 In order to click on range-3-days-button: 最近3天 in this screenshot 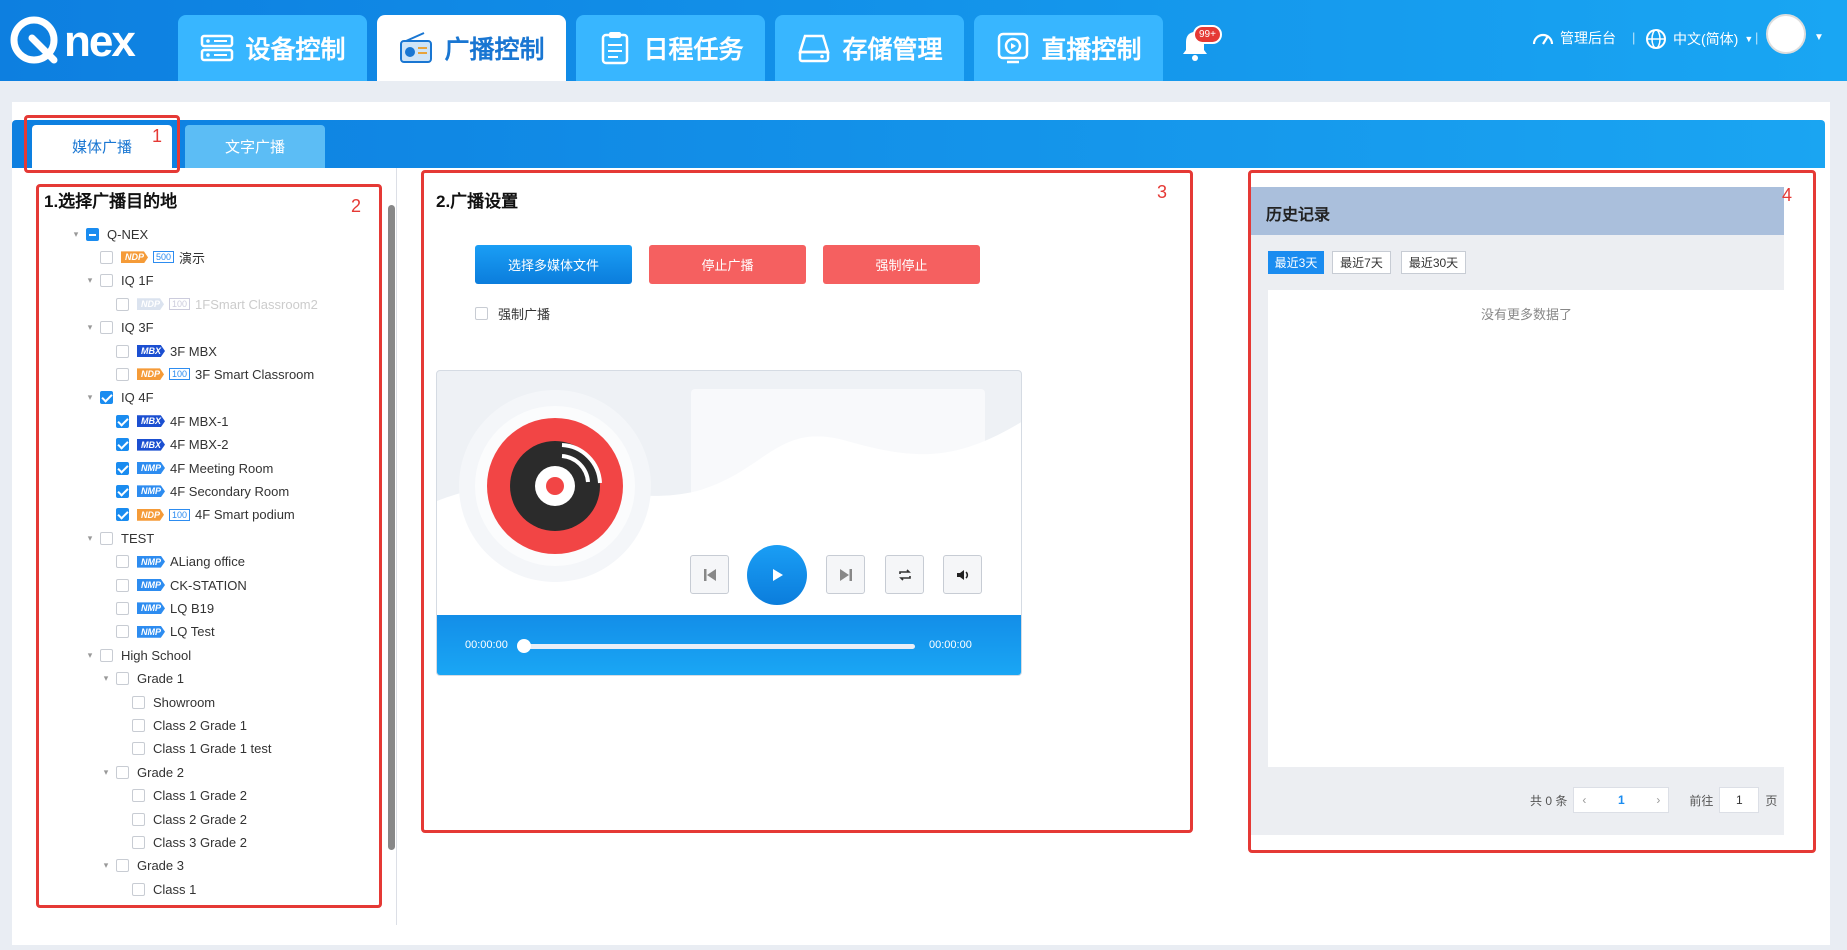, I will do `click(1296, 262)`.